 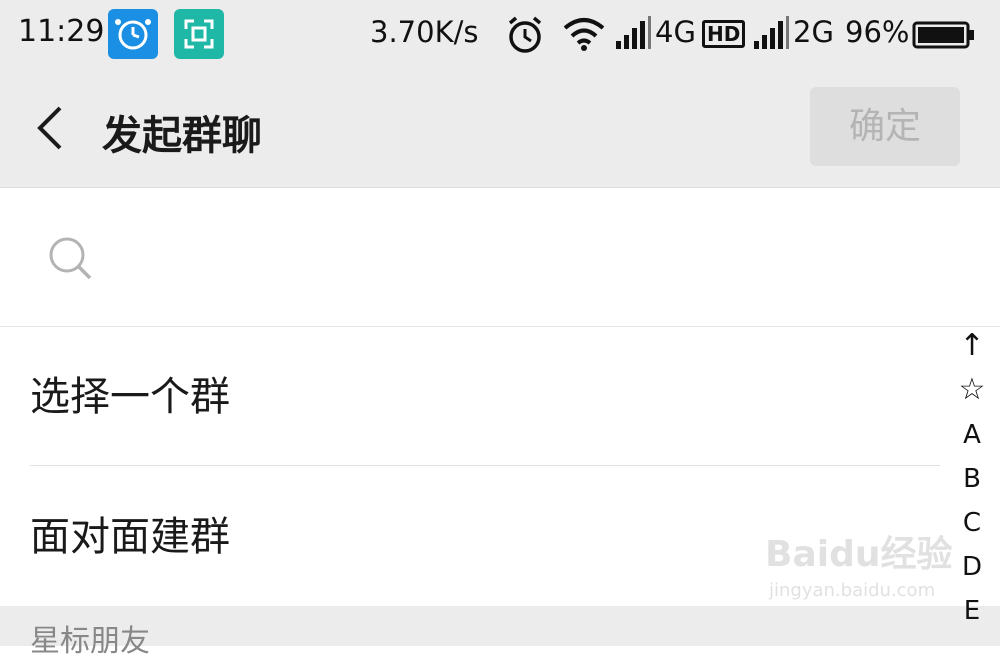 What do you see at coordinates (525, 34) in the screenshot?
I see `alarm-icon` at bounding box center [525, 34].